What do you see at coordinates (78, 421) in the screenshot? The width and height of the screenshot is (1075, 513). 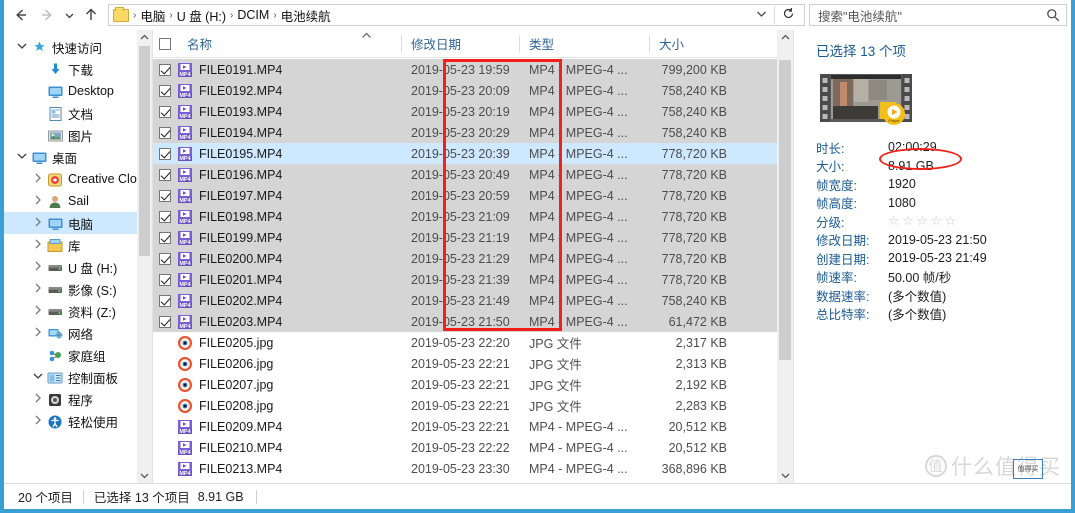 I see `sidebar-item-17: 轻松使用` at bounding box center [78, 421].